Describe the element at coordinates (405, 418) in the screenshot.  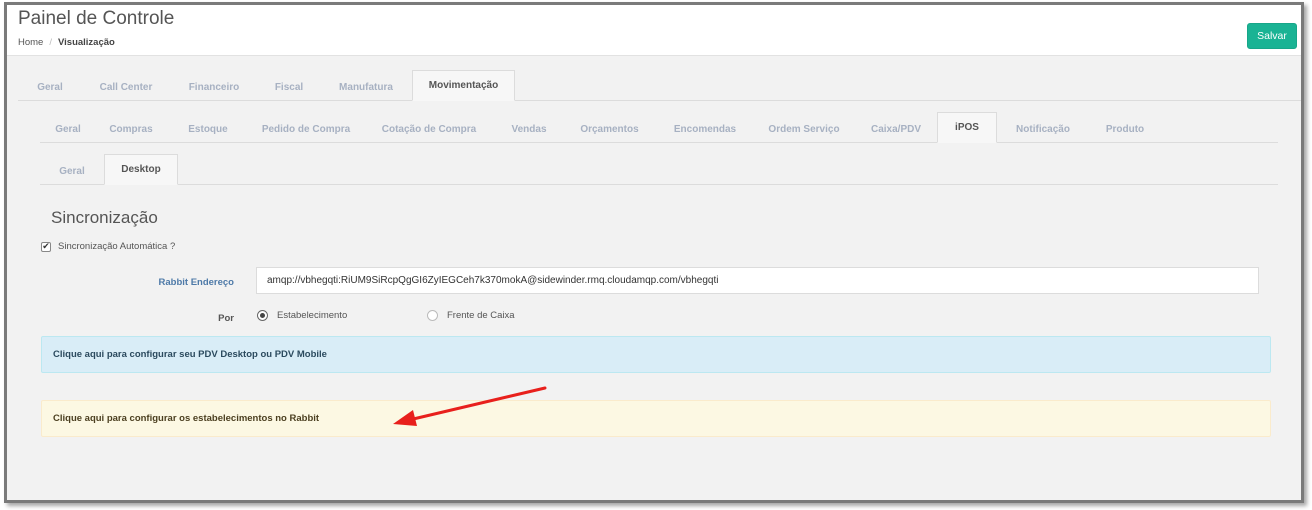
I see `arrow-head` at that location.